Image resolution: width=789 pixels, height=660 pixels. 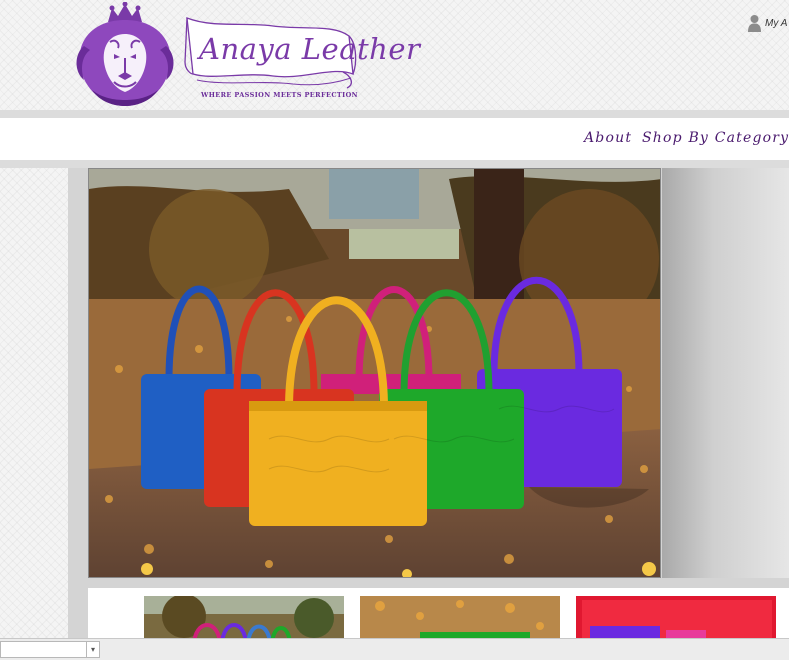 What do you see at coordinates (394, 649) in the screenshot?
I see `browser-status-bar: ▾` at bounding box center [394, 649].